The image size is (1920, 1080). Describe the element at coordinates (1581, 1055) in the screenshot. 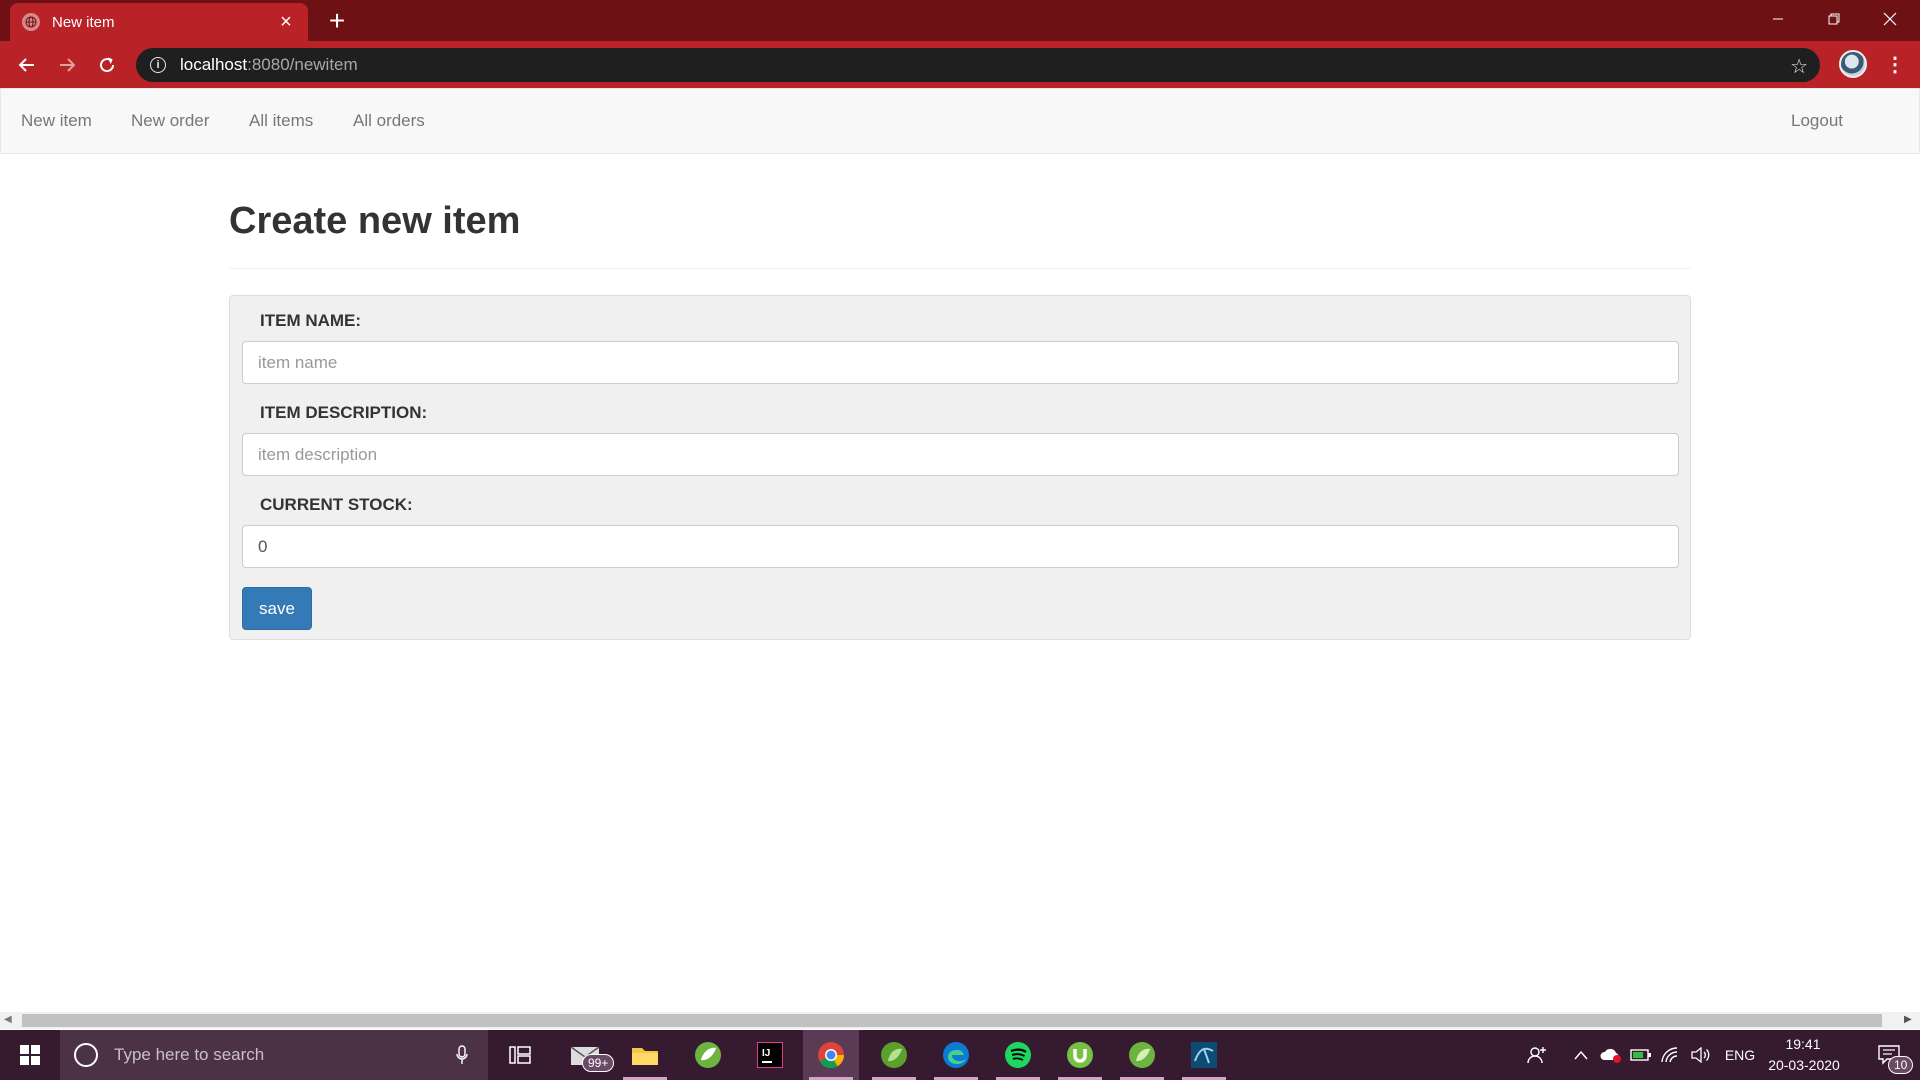

I see `show-hidden-icons-chevron-icon` at that location.